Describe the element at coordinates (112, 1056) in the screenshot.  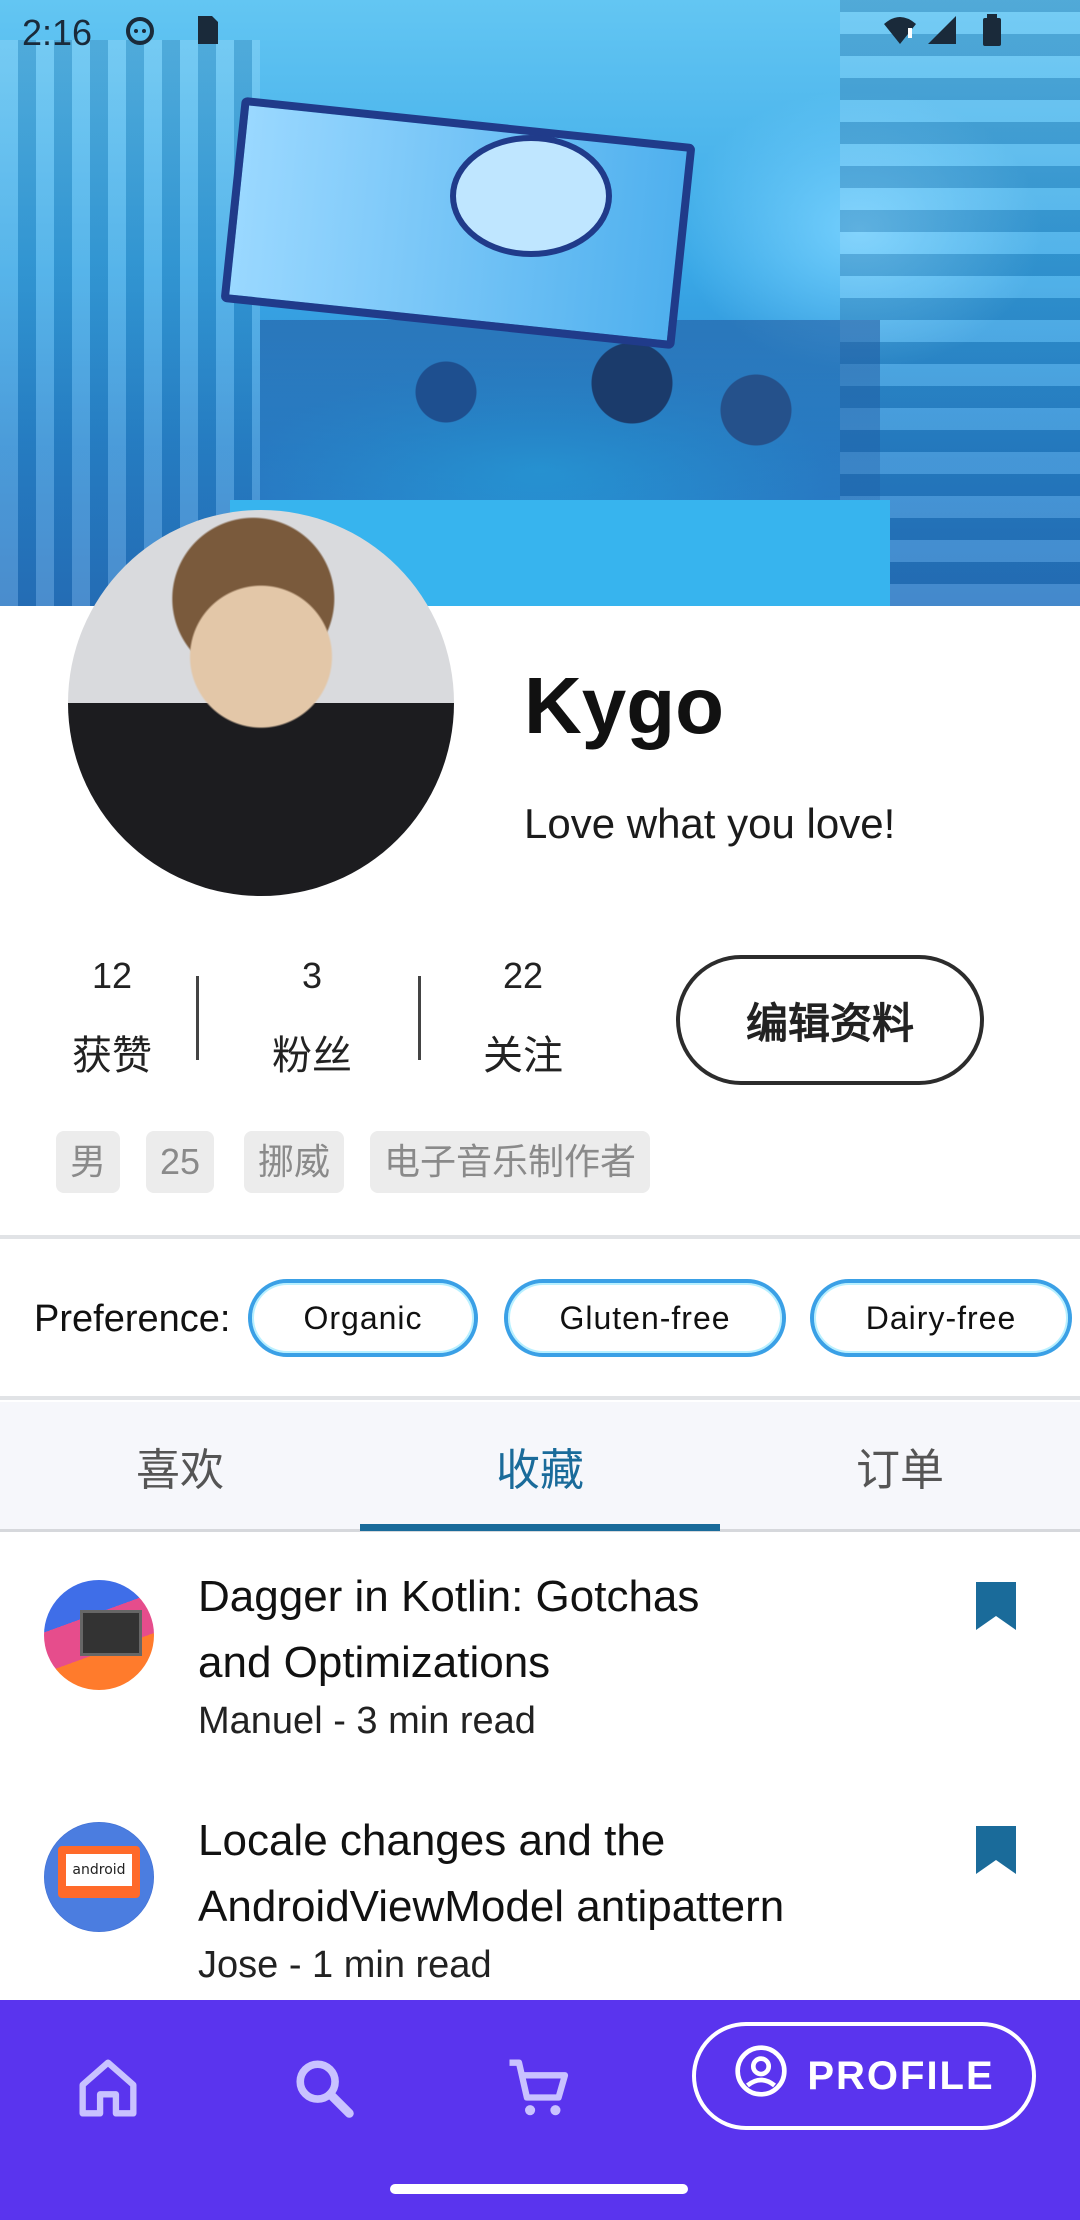
I see `stat-likes-label: 获赞` at that location.